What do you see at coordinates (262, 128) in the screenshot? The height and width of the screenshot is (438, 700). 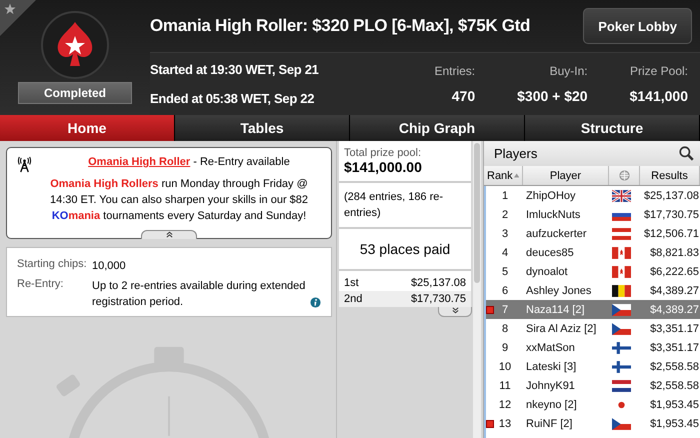 I see `tab: Tables` at bounding box center [262, 128].